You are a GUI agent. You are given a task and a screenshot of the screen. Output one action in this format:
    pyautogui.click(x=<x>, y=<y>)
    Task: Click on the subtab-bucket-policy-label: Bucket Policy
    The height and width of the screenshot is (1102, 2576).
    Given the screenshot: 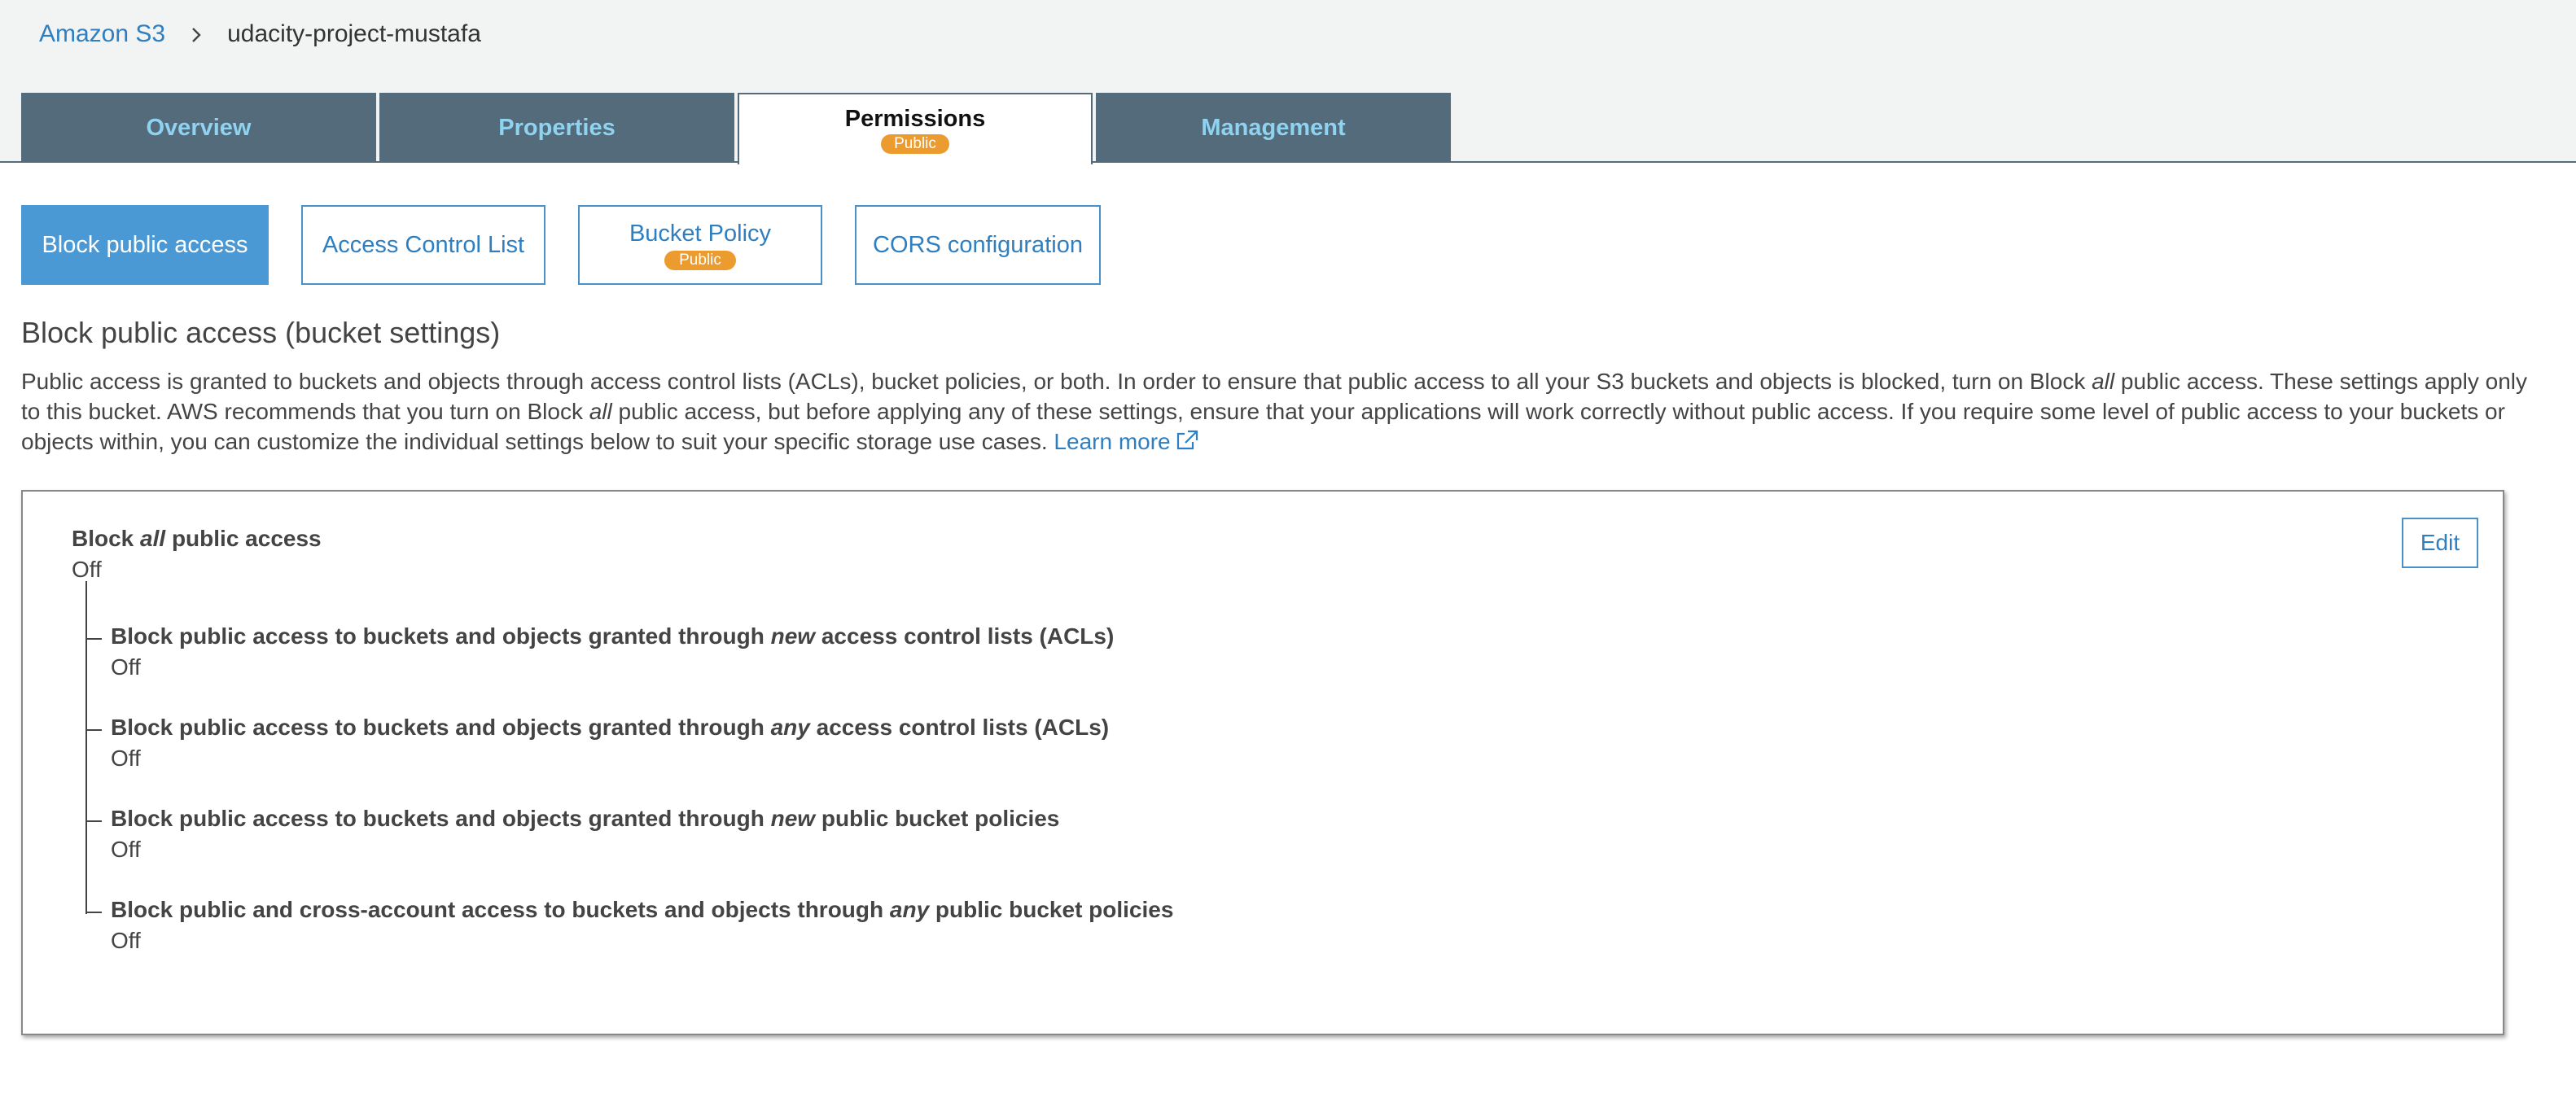 What is the action you would take?
    pyautogui.click(x=700, y=233)
    